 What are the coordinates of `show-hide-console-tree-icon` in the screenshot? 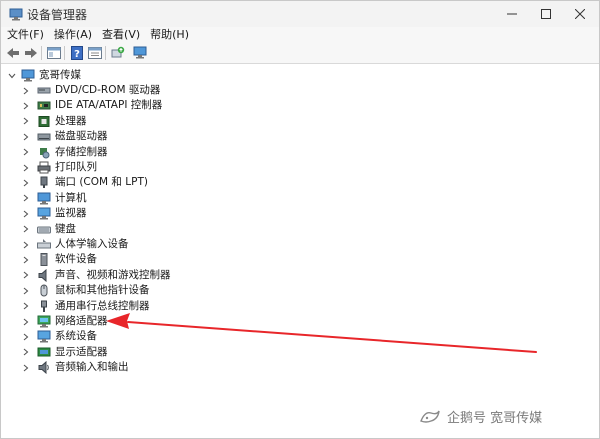 It's located at (54, 53).